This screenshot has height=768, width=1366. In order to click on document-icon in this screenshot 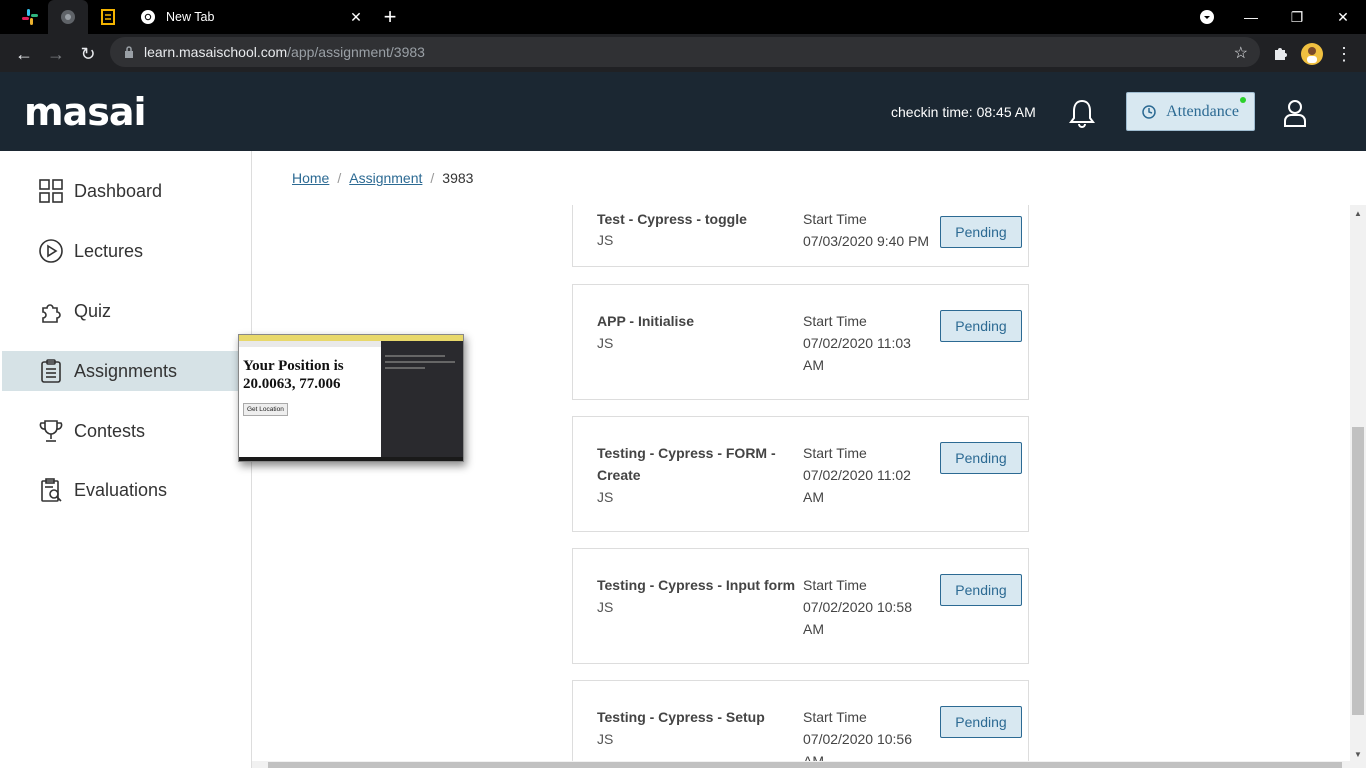, I will do `click(108, 17)`.